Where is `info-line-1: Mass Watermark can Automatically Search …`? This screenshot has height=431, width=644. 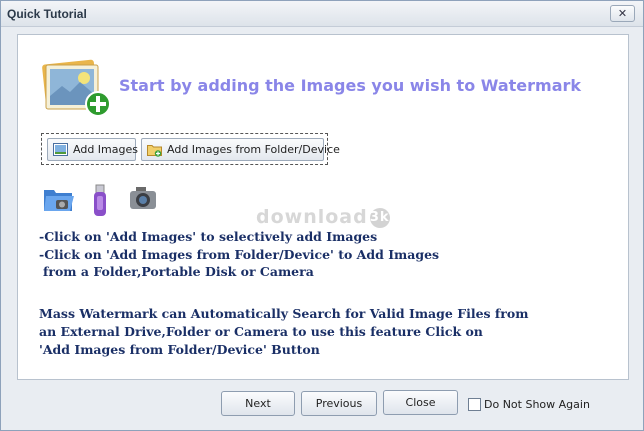 info-line-1: Mass Watermark can Automatically Search … is located at coordinates (284, 313).